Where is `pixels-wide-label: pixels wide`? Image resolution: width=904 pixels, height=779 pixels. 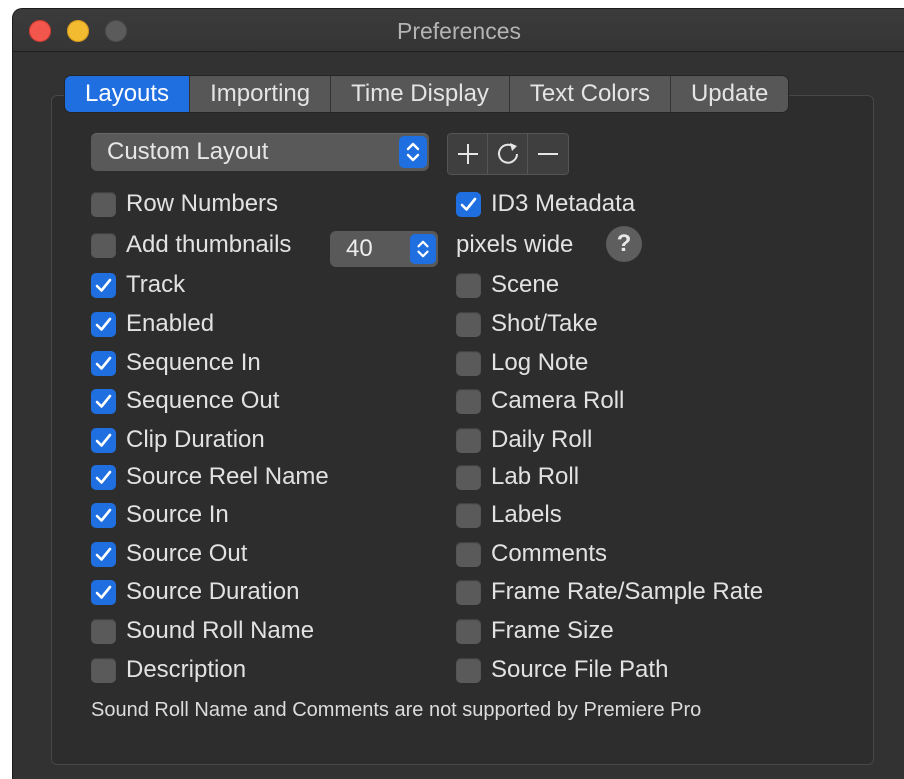 pixels-wide-label: pixels wide is located at coordinates (515, 244).